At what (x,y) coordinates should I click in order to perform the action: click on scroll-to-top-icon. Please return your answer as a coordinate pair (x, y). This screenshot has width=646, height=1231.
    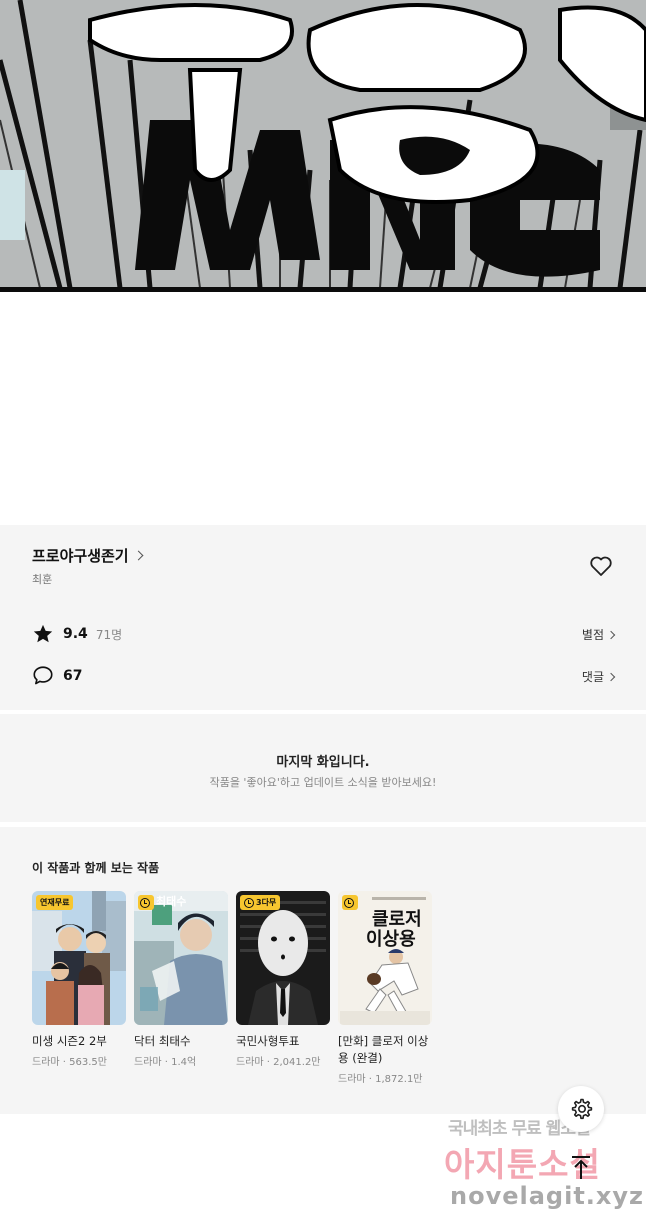
    Looking at the image, I should click on (581, 1167).